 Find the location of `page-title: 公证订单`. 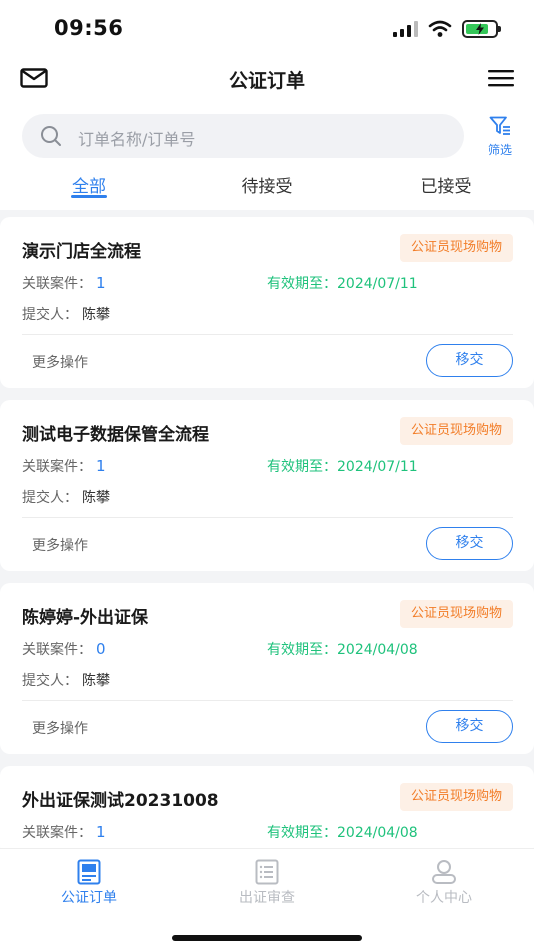

page-title: 公证订单 is located at coordinates (266, 81).